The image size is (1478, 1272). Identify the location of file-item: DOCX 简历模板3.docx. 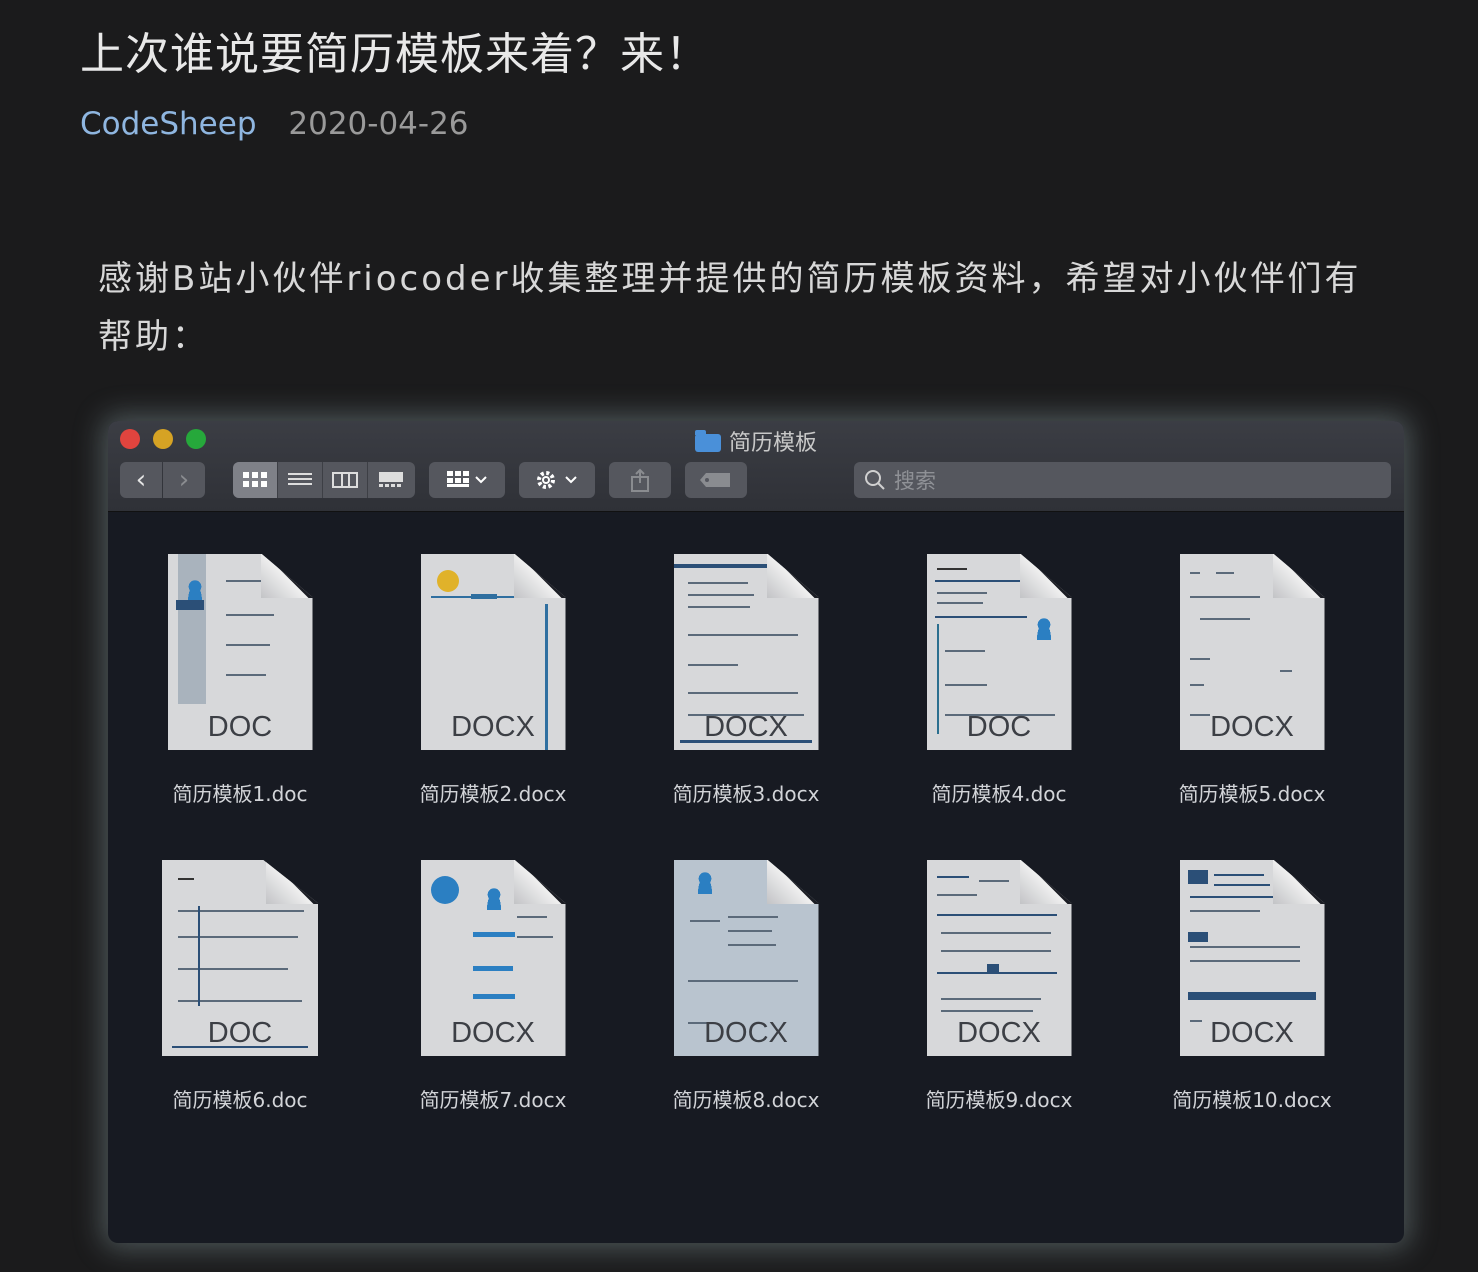
(746, 680).